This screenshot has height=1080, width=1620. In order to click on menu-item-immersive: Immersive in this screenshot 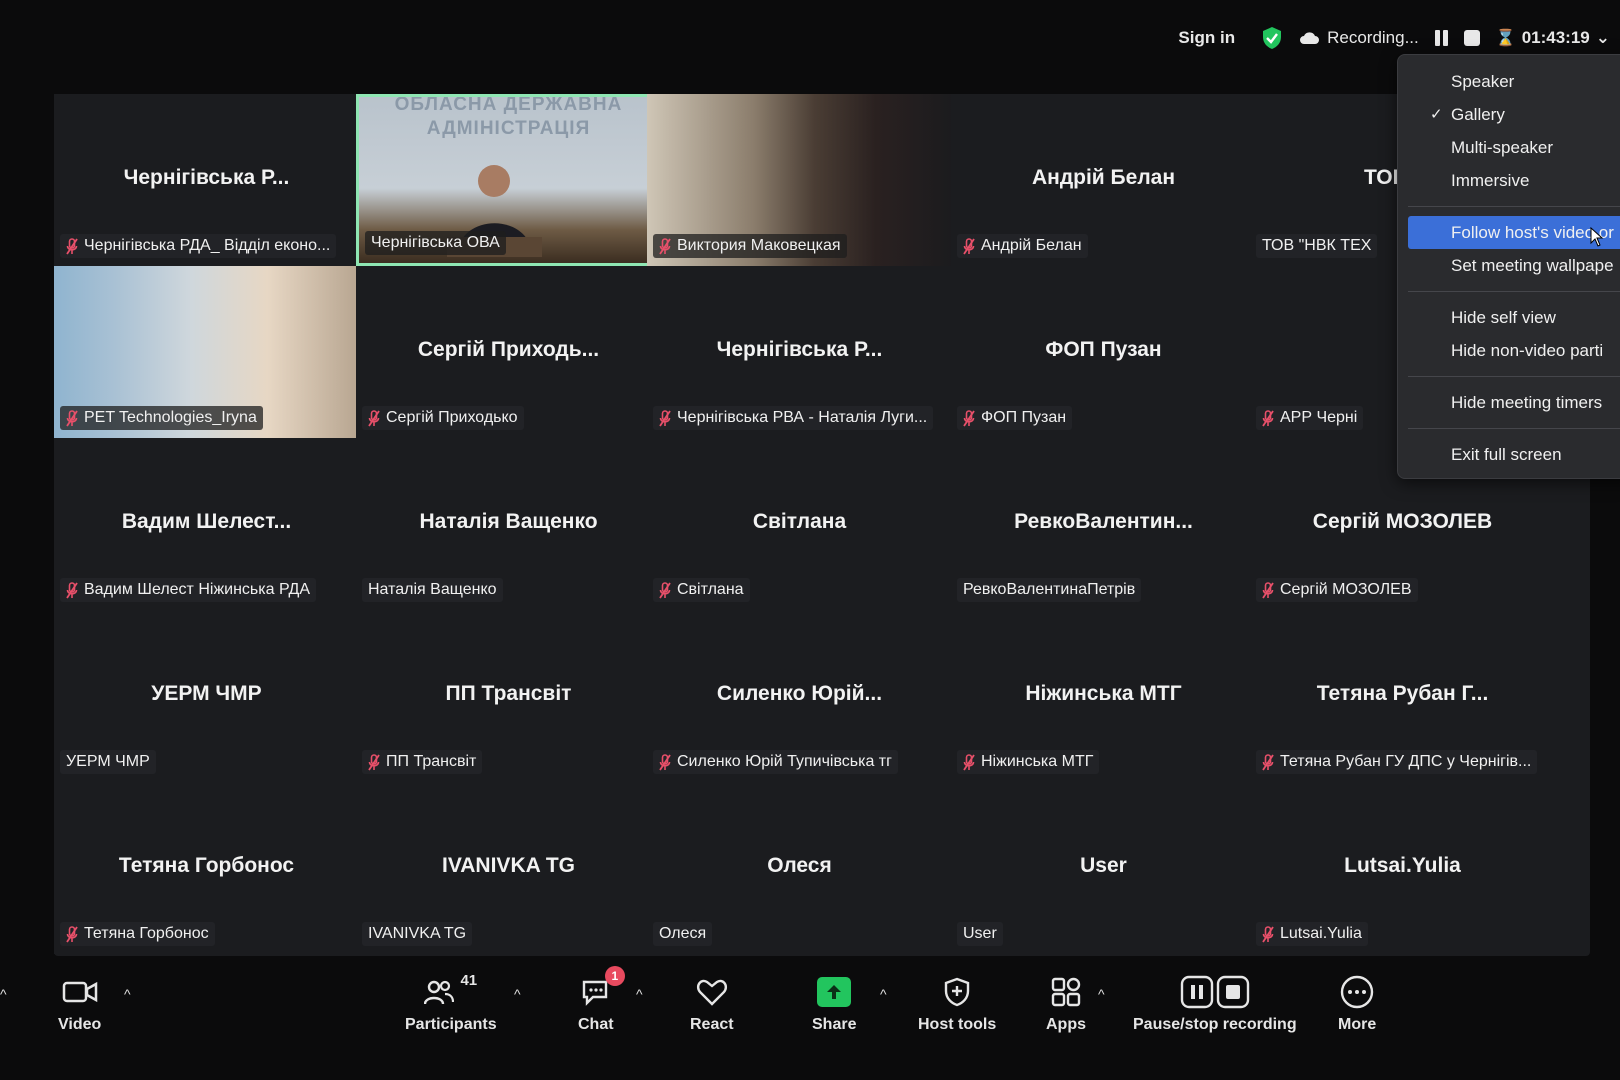, I will do `click(1509, 180)`.